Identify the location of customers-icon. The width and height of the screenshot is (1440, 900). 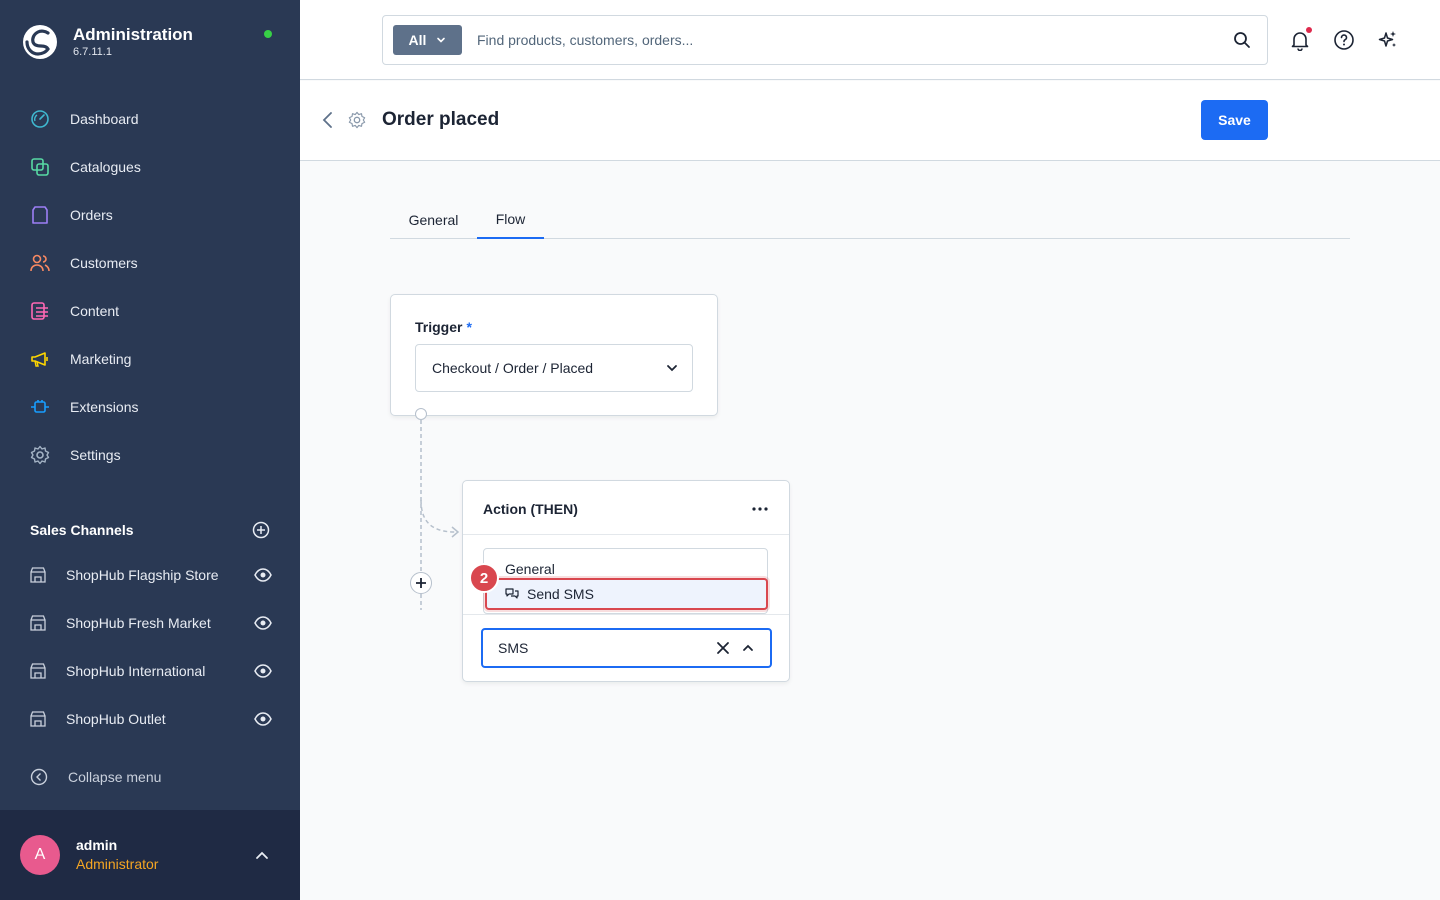
(40, 263).